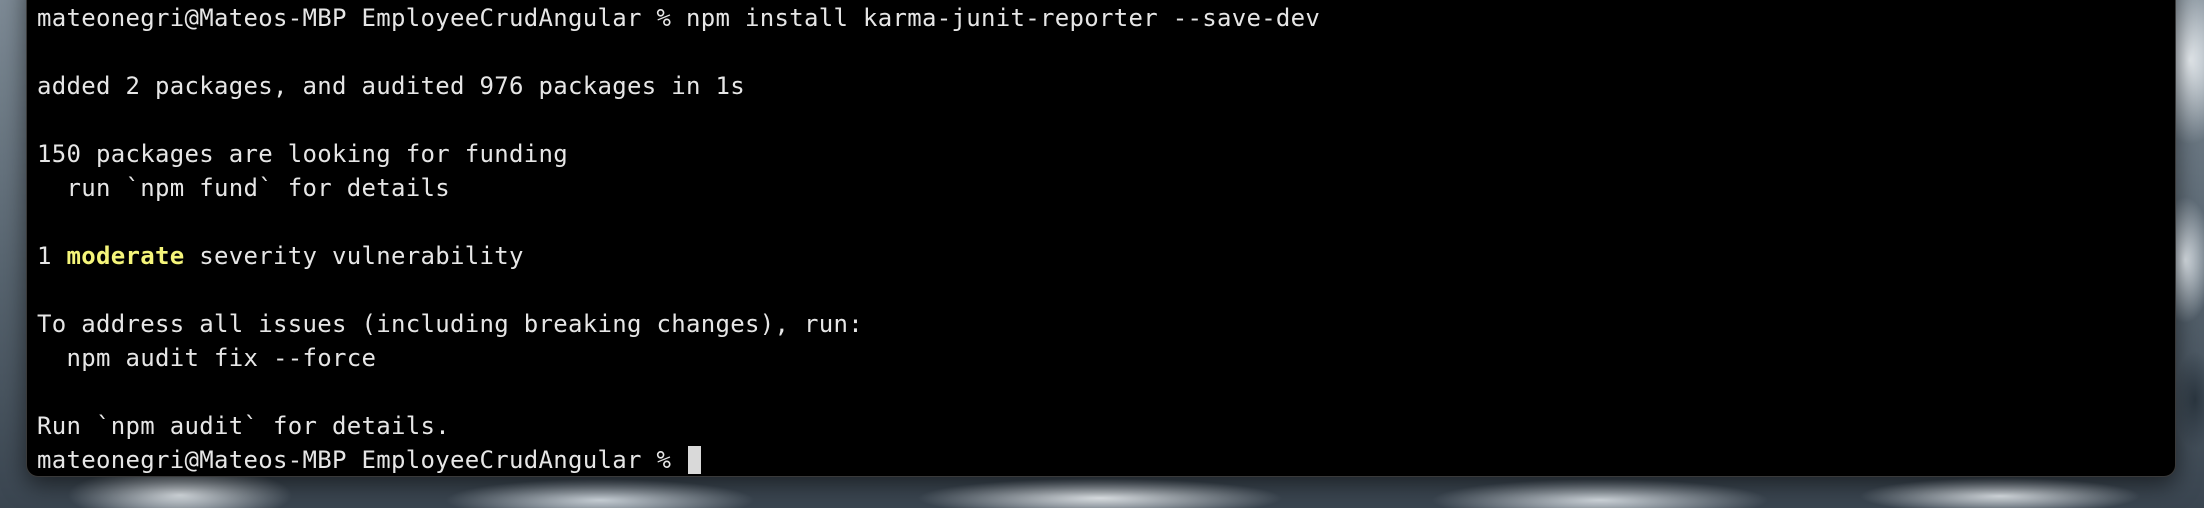  Describe the element at coordinates (1101, 256) in the screenshot. I see `vulnerability-line: 1 moderate severity vulnerability` at that location.